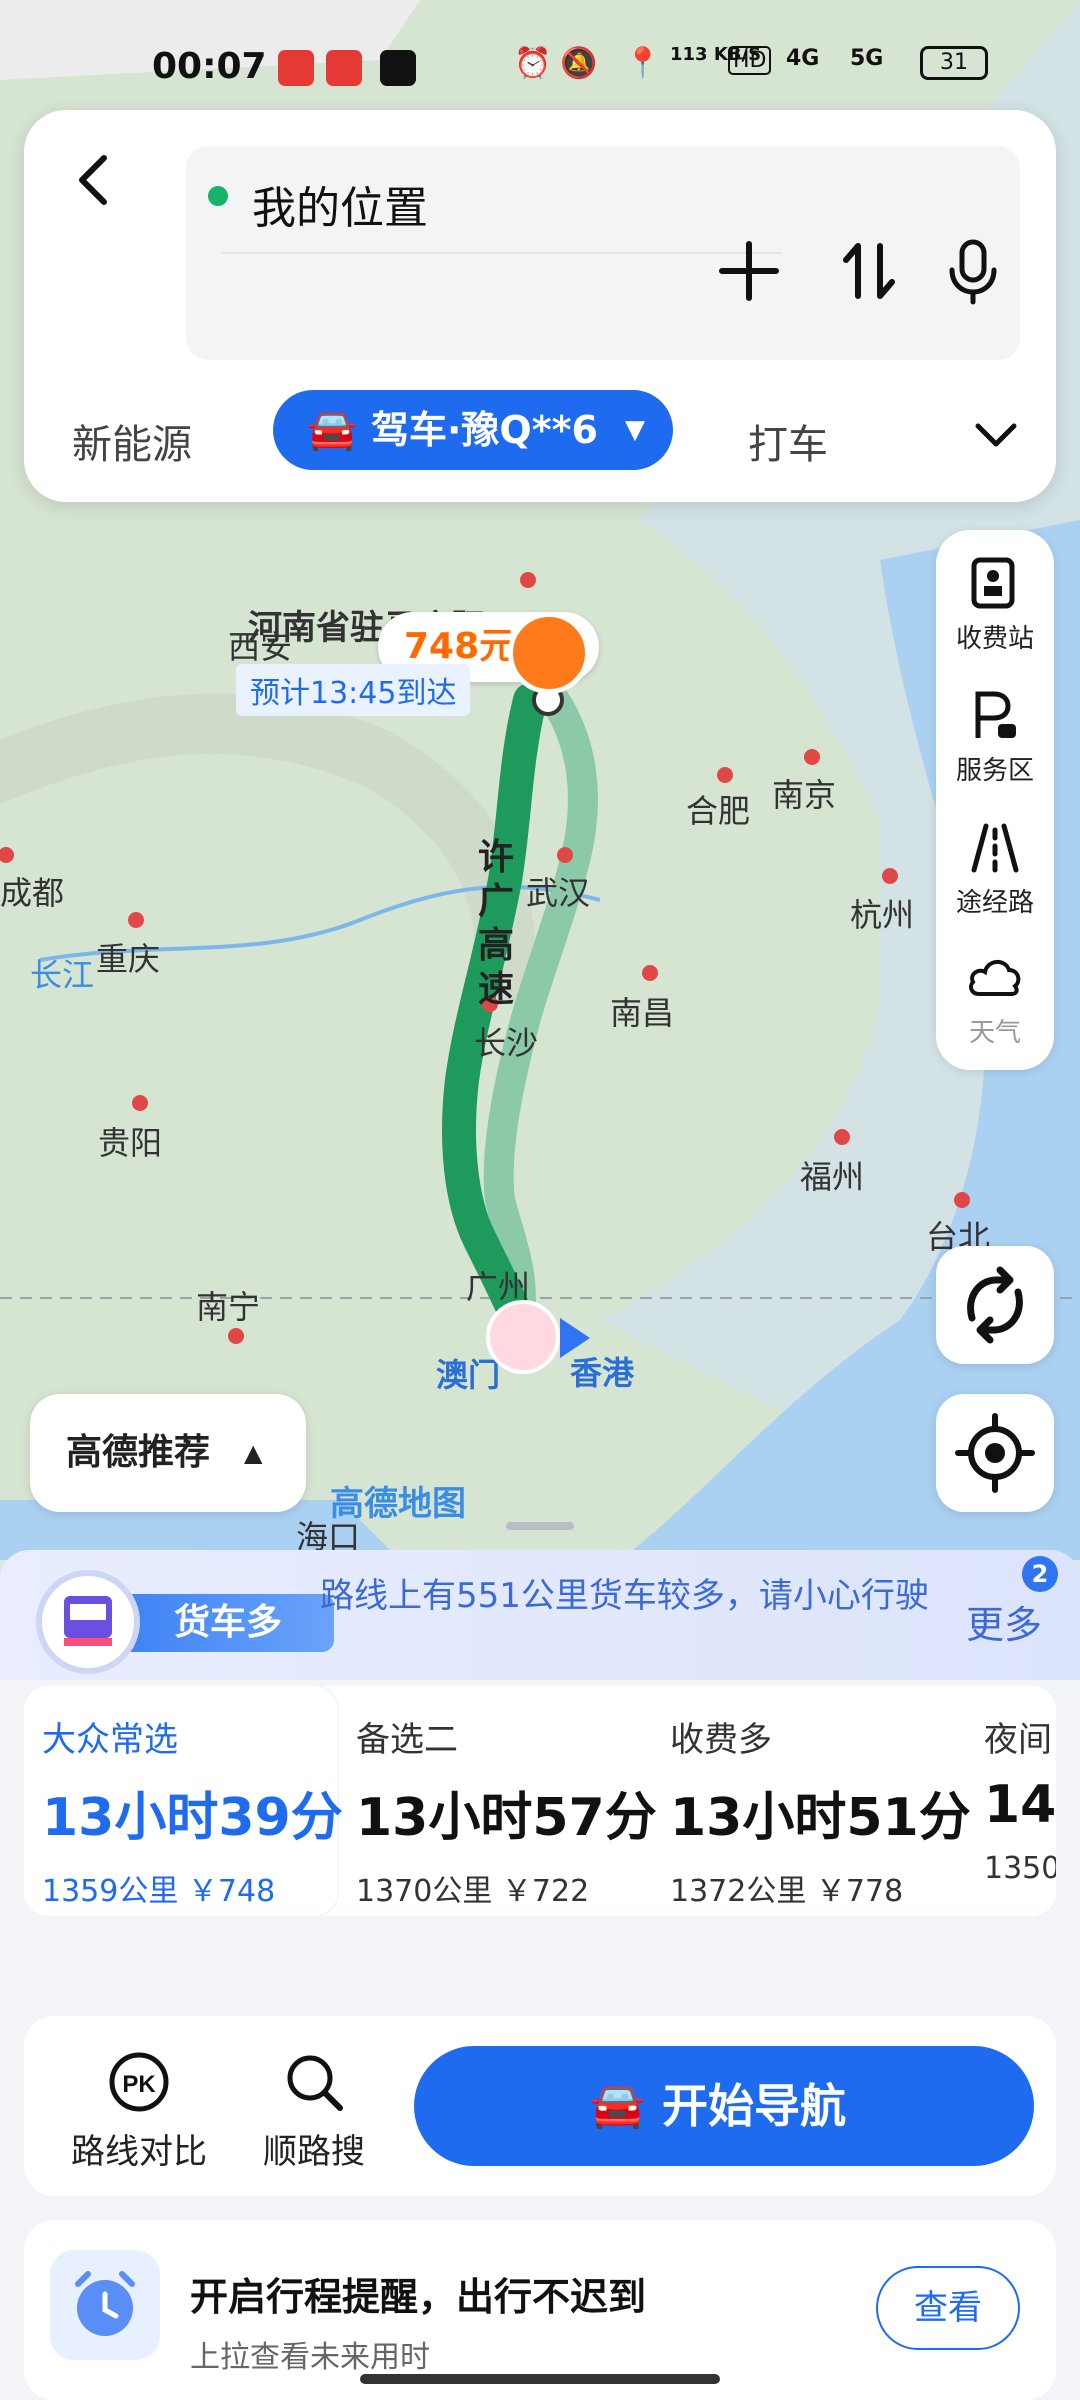 This screenshot has width=1080, height=2400. What do you see at coordinates (523, 1337) in the screenshot?
I see `current-location-avatar` at bounding box center [523, 1337].